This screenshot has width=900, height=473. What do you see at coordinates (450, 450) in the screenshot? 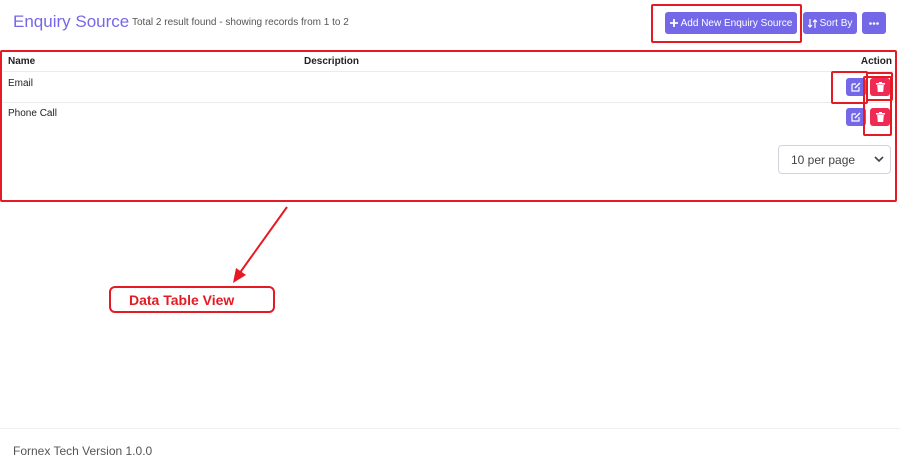
I see `page-footer: Fornex Tech Version 1.0.0` at bounding box center [450, 450].